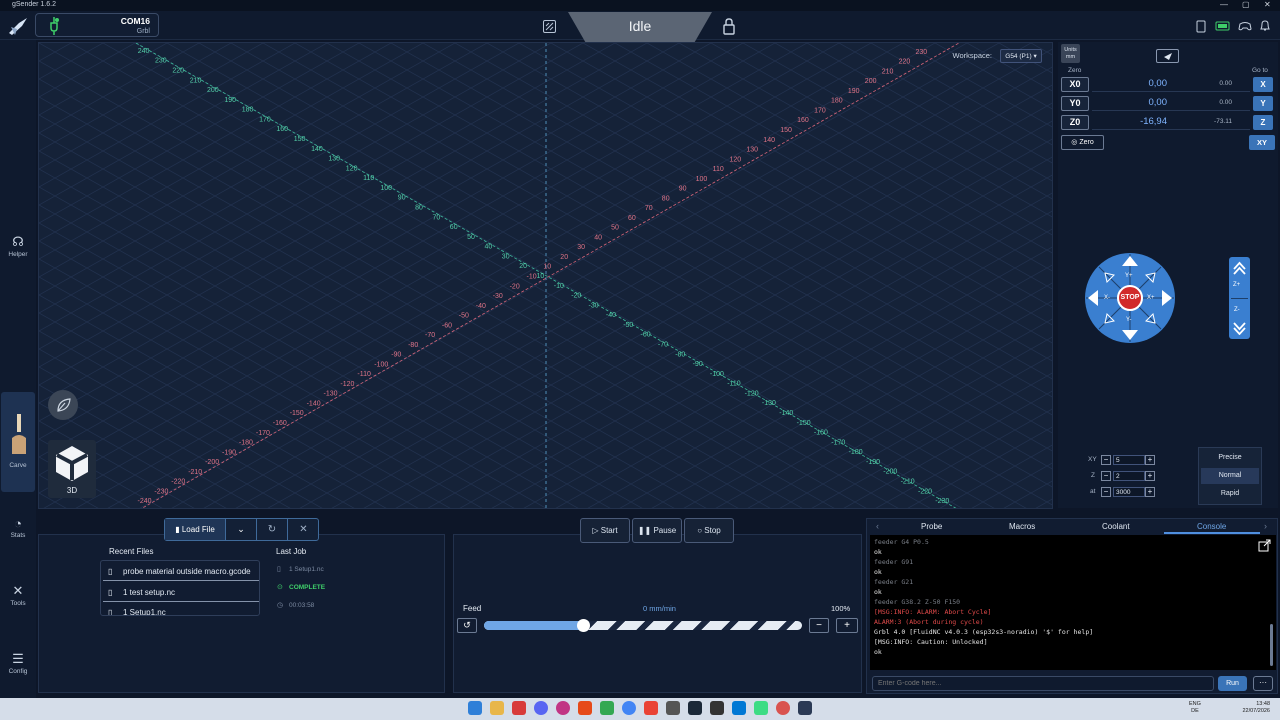 This screenshot has width=1280, height=720. I want to click on stop-job-button: ○ Stop, so click(709, 530).